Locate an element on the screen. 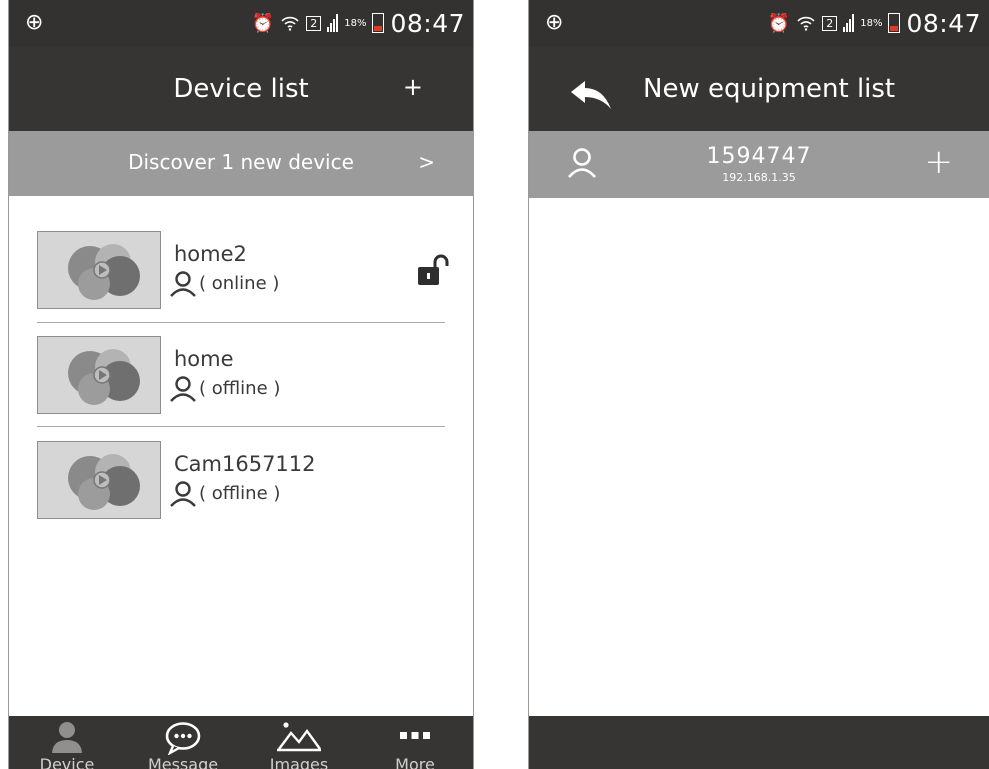  equipment-row: 1594747 192.168.1.35 + is located at coordinates (759, 164).